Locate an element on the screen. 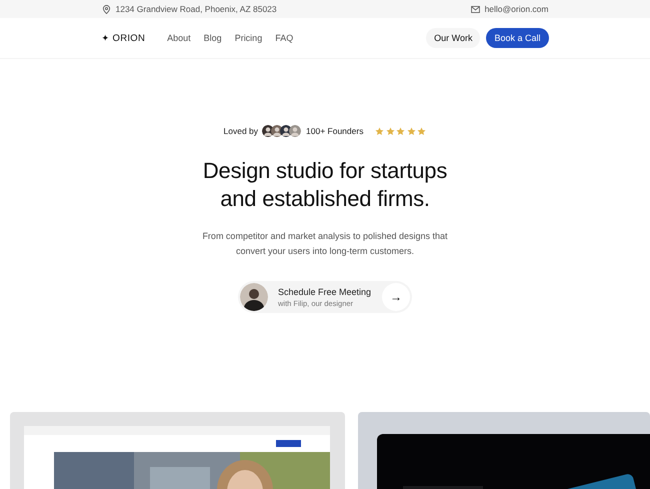  logo: ORION is located at coordinates (129, 38).